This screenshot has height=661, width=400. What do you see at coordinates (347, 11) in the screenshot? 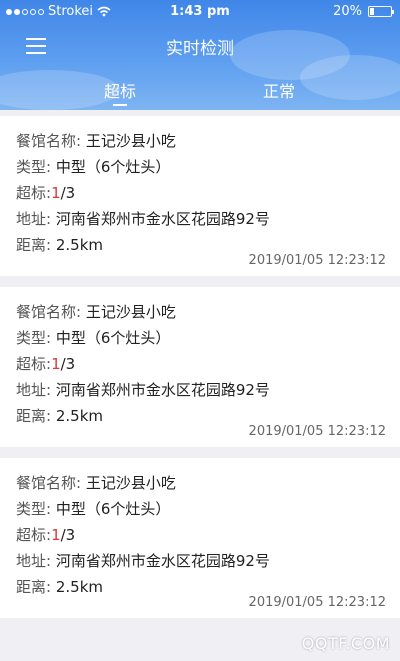
I see `battery-percent: 20%` at bounding box center [347, 11].